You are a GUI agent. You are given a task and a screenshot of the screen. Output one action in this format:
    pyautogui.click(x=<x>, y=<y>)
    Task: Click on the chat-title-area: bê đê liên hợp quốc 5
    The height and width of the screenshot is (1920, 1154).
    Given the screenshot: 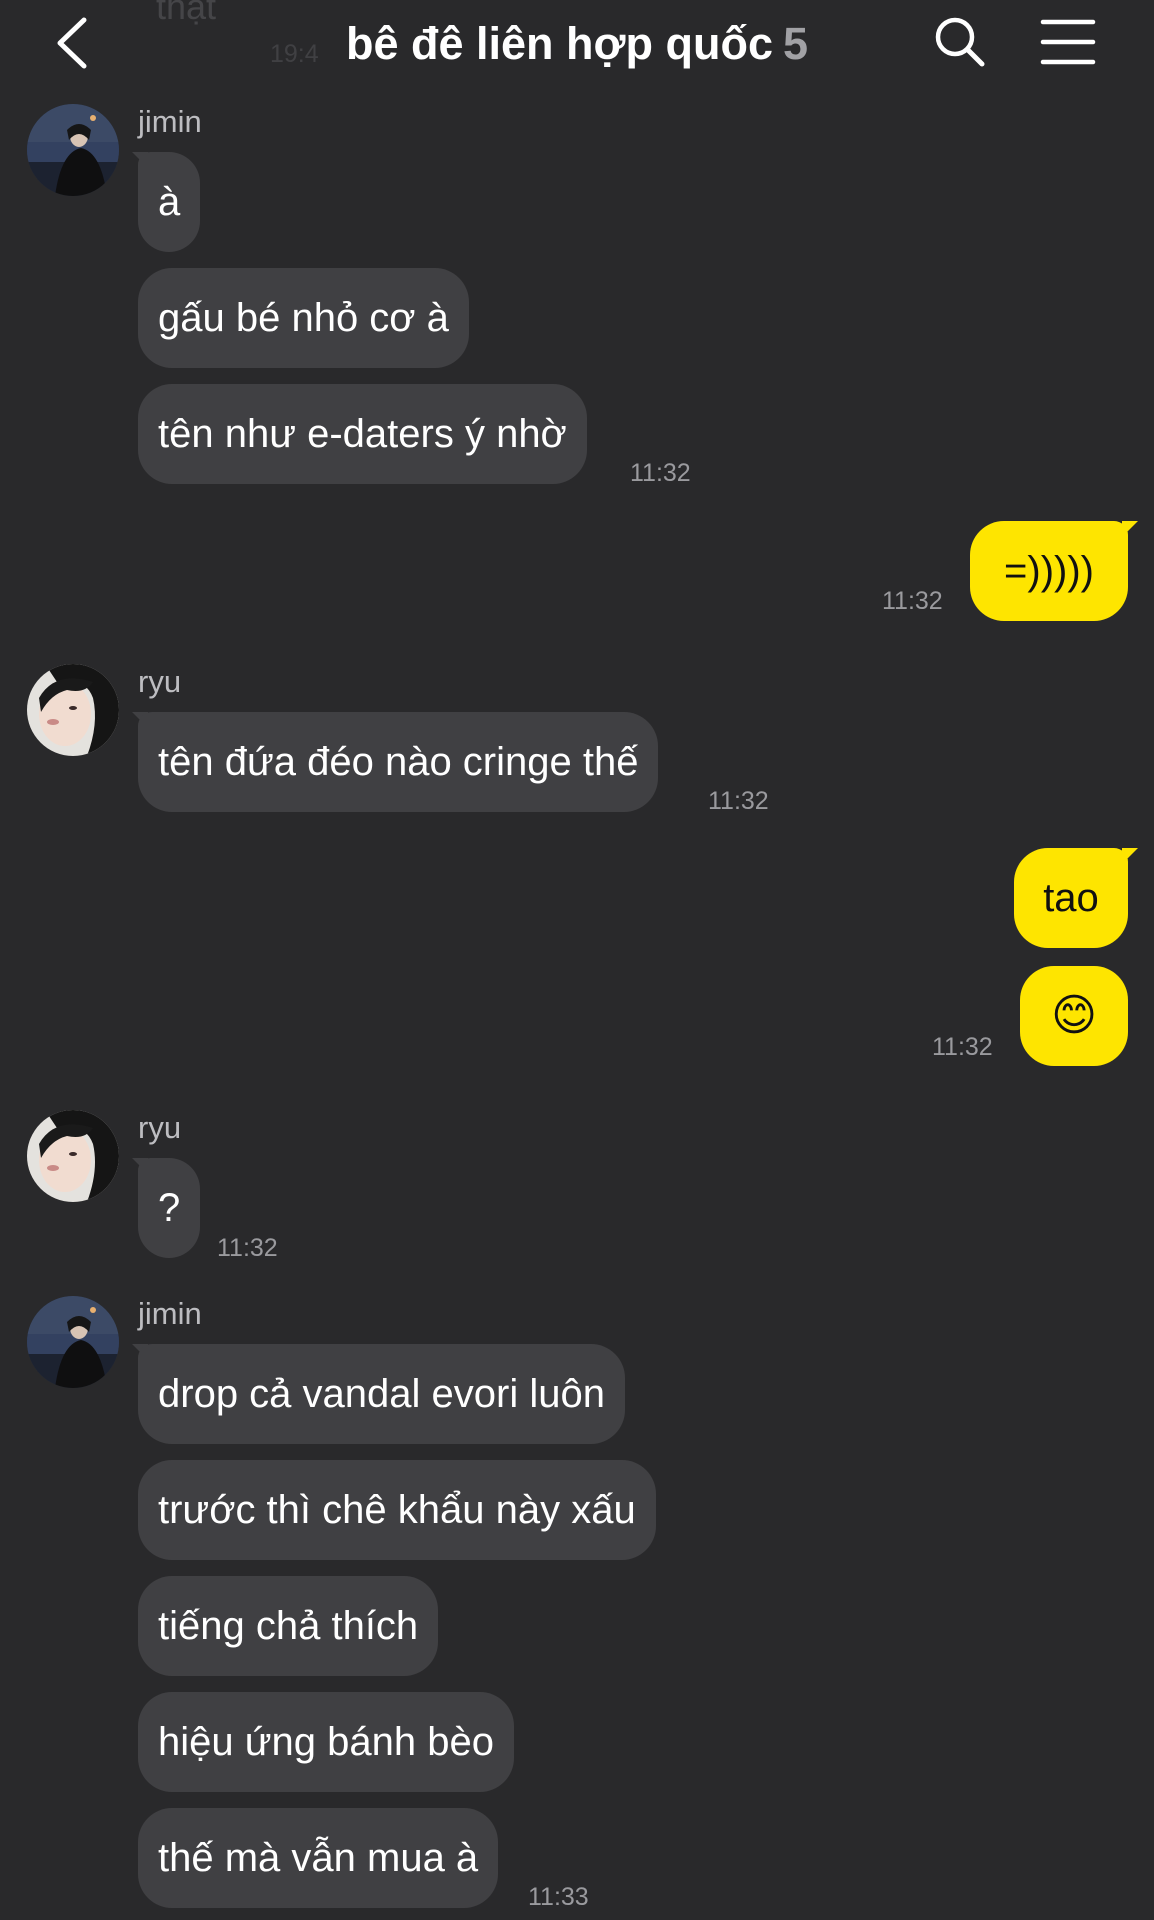 What is the action you would take?
    pyautogui.click(x=577, y=44)
    